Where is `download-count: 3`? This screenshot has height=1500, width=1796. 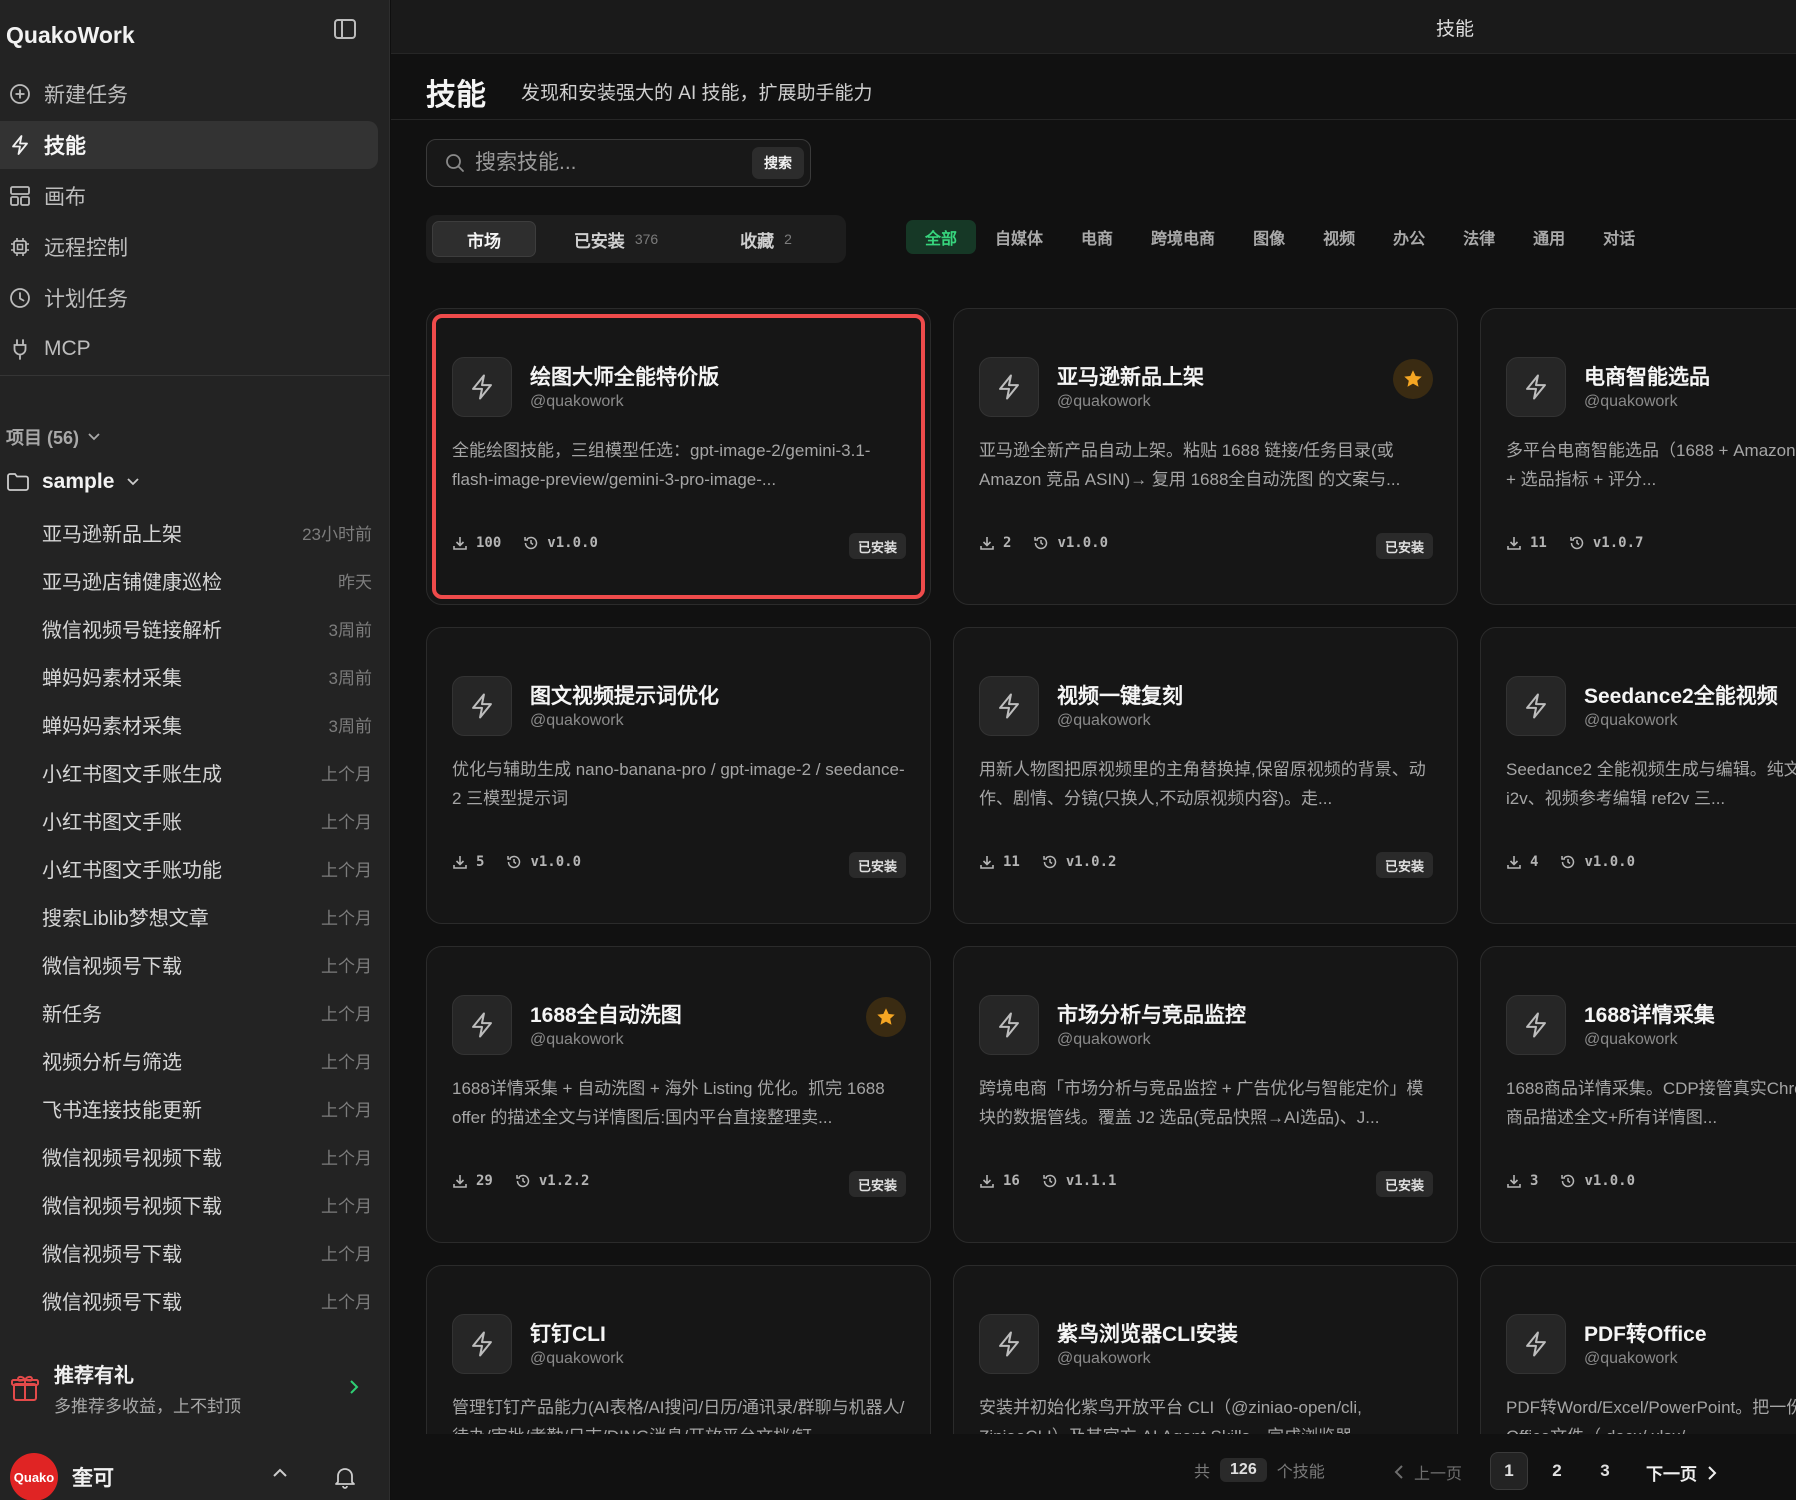 download-count: 3 is located at coordinates (1534, 1181).